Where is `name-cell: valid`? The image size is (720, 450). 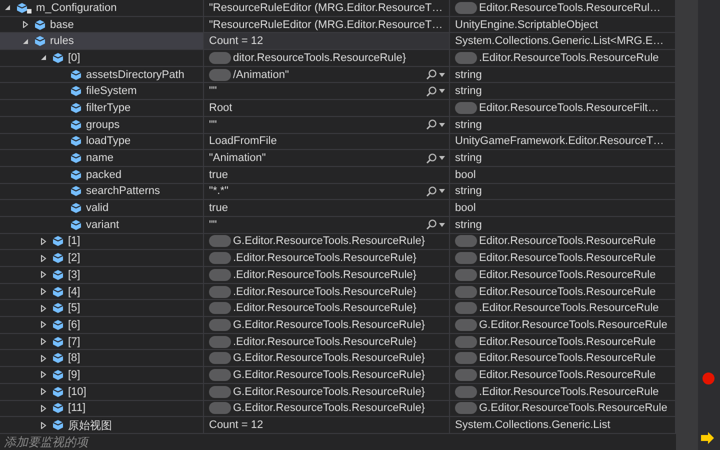
name-cell: valid is located at coordinates (102, 208).